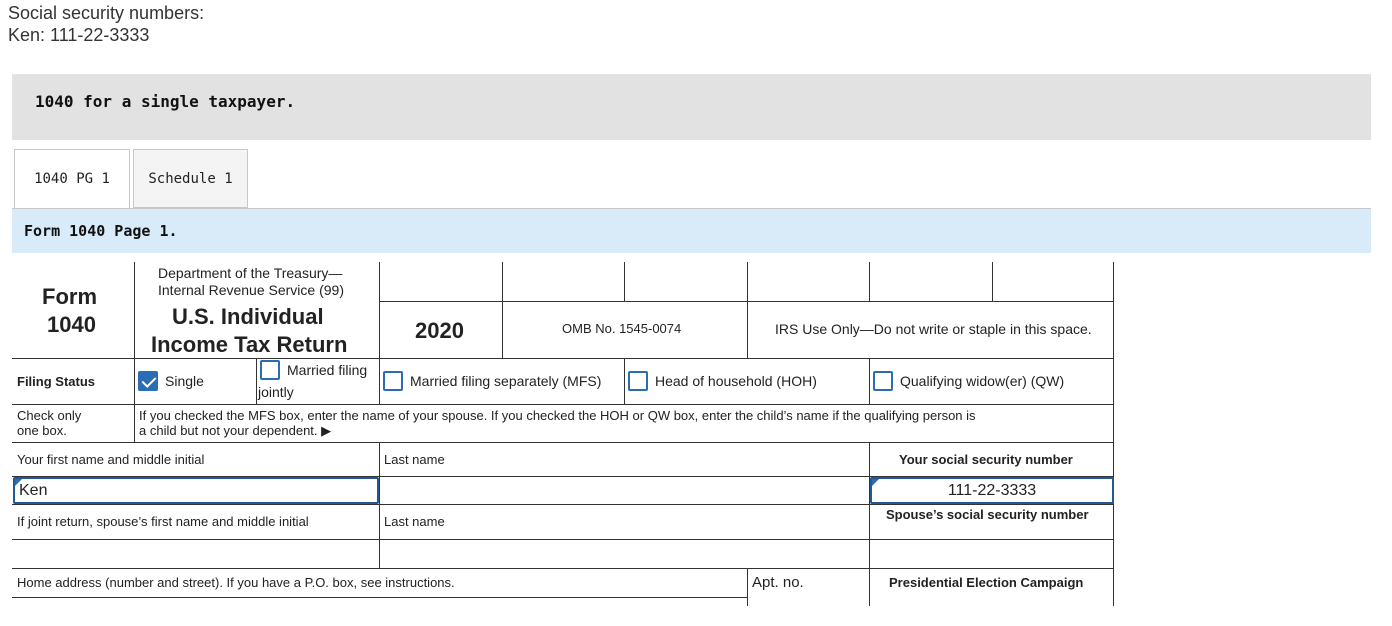 The height and width of the screenshot is (626, 1392). What do you see at coordinates (992, 554) in the screenshot?
I see `spouse-ssn-input` at bounding box center [992, 554].